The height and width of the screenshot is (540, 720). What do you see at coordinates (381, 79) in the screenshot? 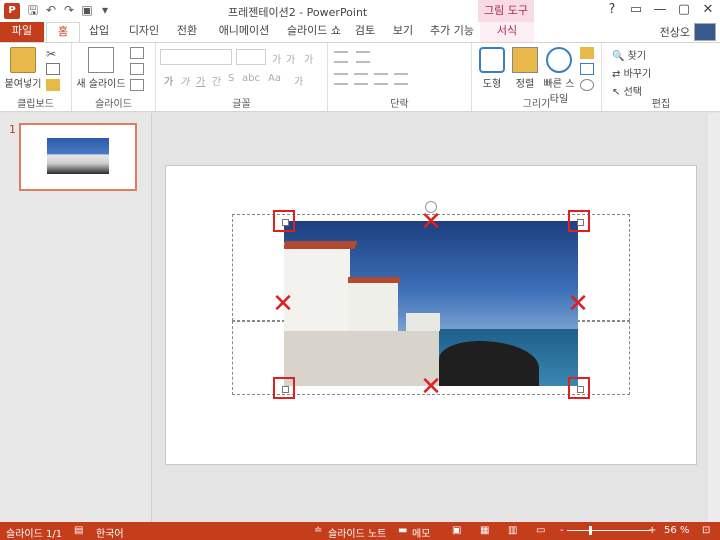
I see `align-right-icon` at bounding box center [381, 79].